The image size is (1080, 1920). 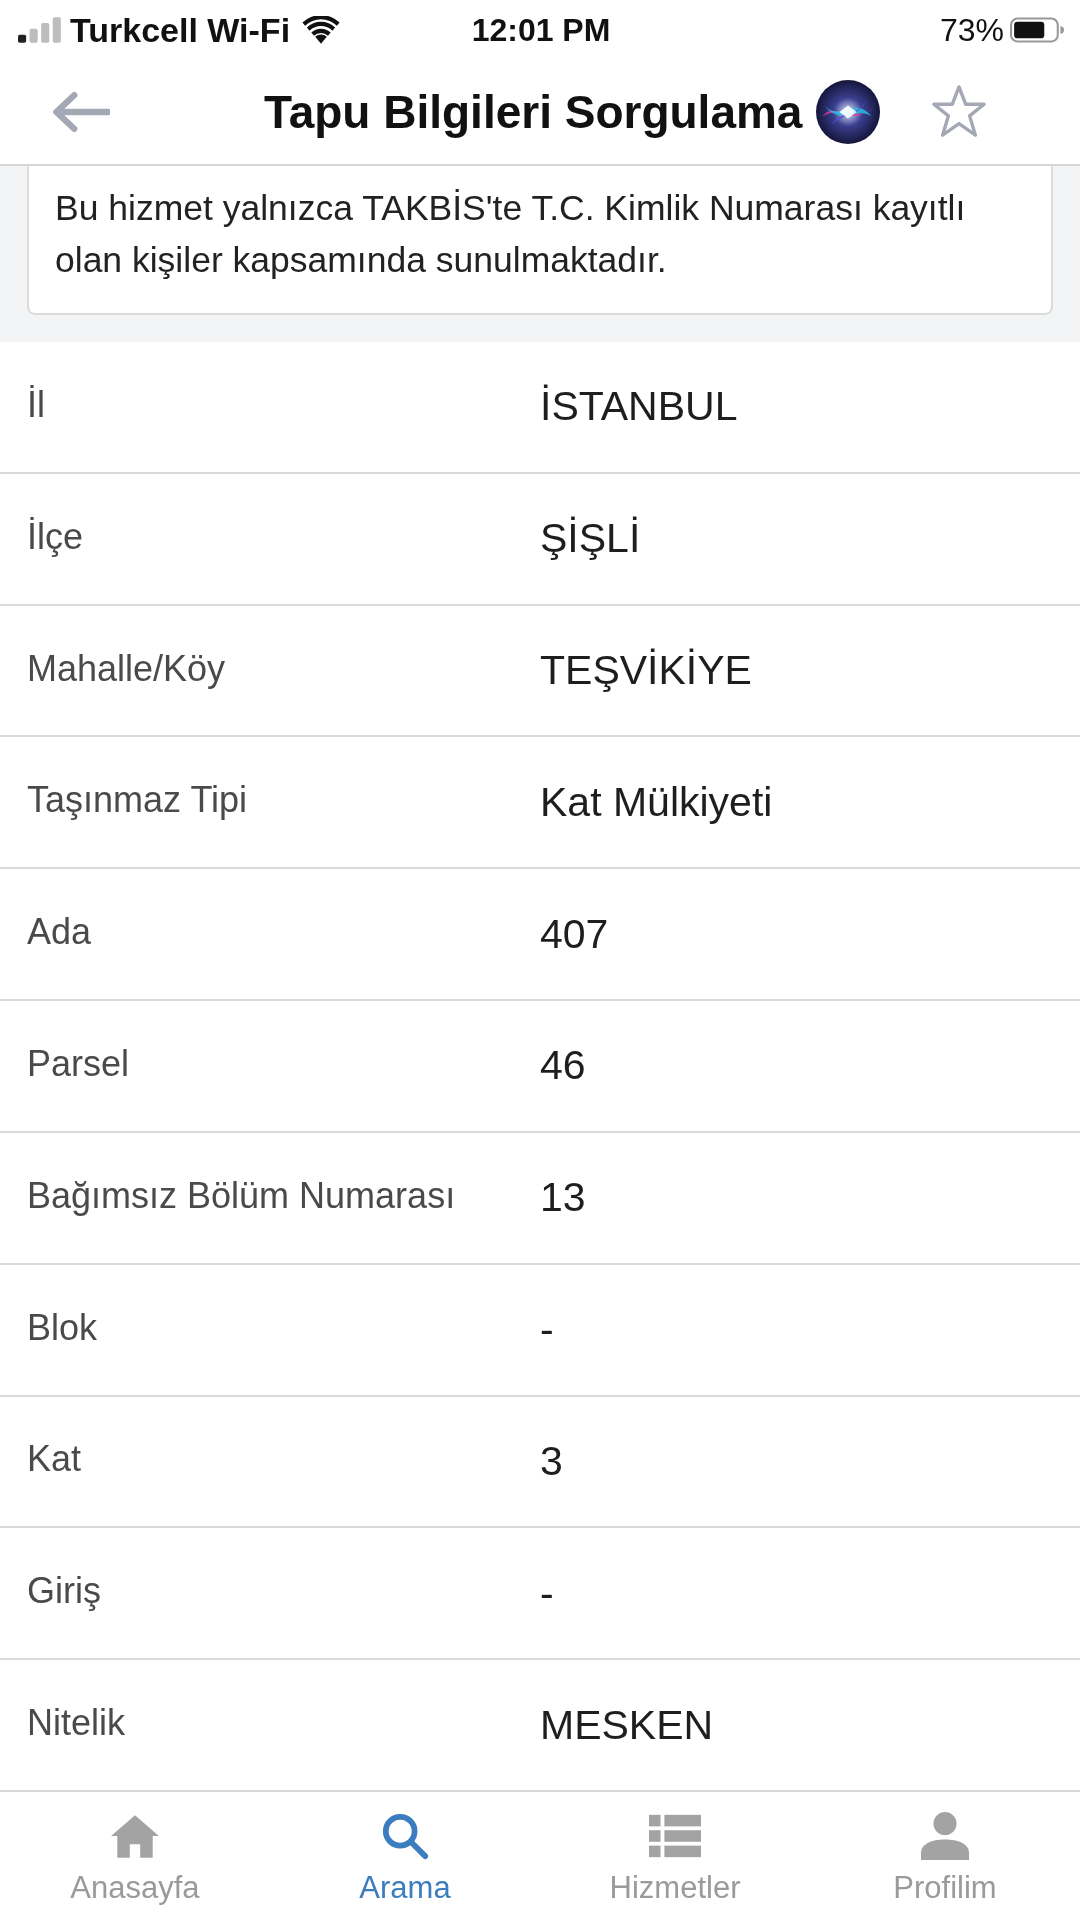 I want to click on field-value: Kat Mülkiyeti, so click(x=656, y=802).